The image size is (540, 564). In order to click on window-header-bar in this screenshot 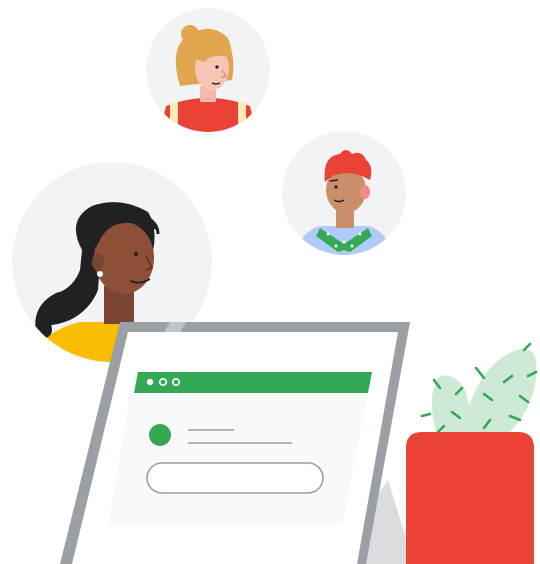, I will do `click(253, 382)`.